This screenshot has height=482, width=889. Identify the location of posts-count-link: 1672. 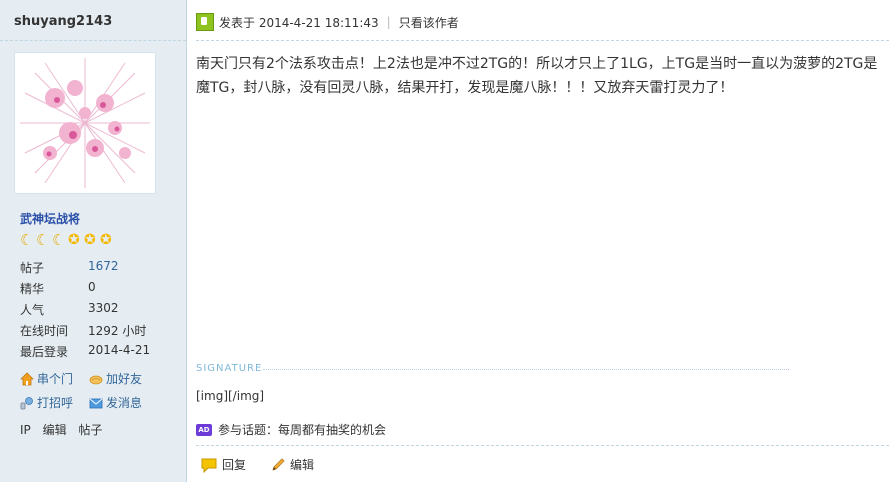
(103, 266).